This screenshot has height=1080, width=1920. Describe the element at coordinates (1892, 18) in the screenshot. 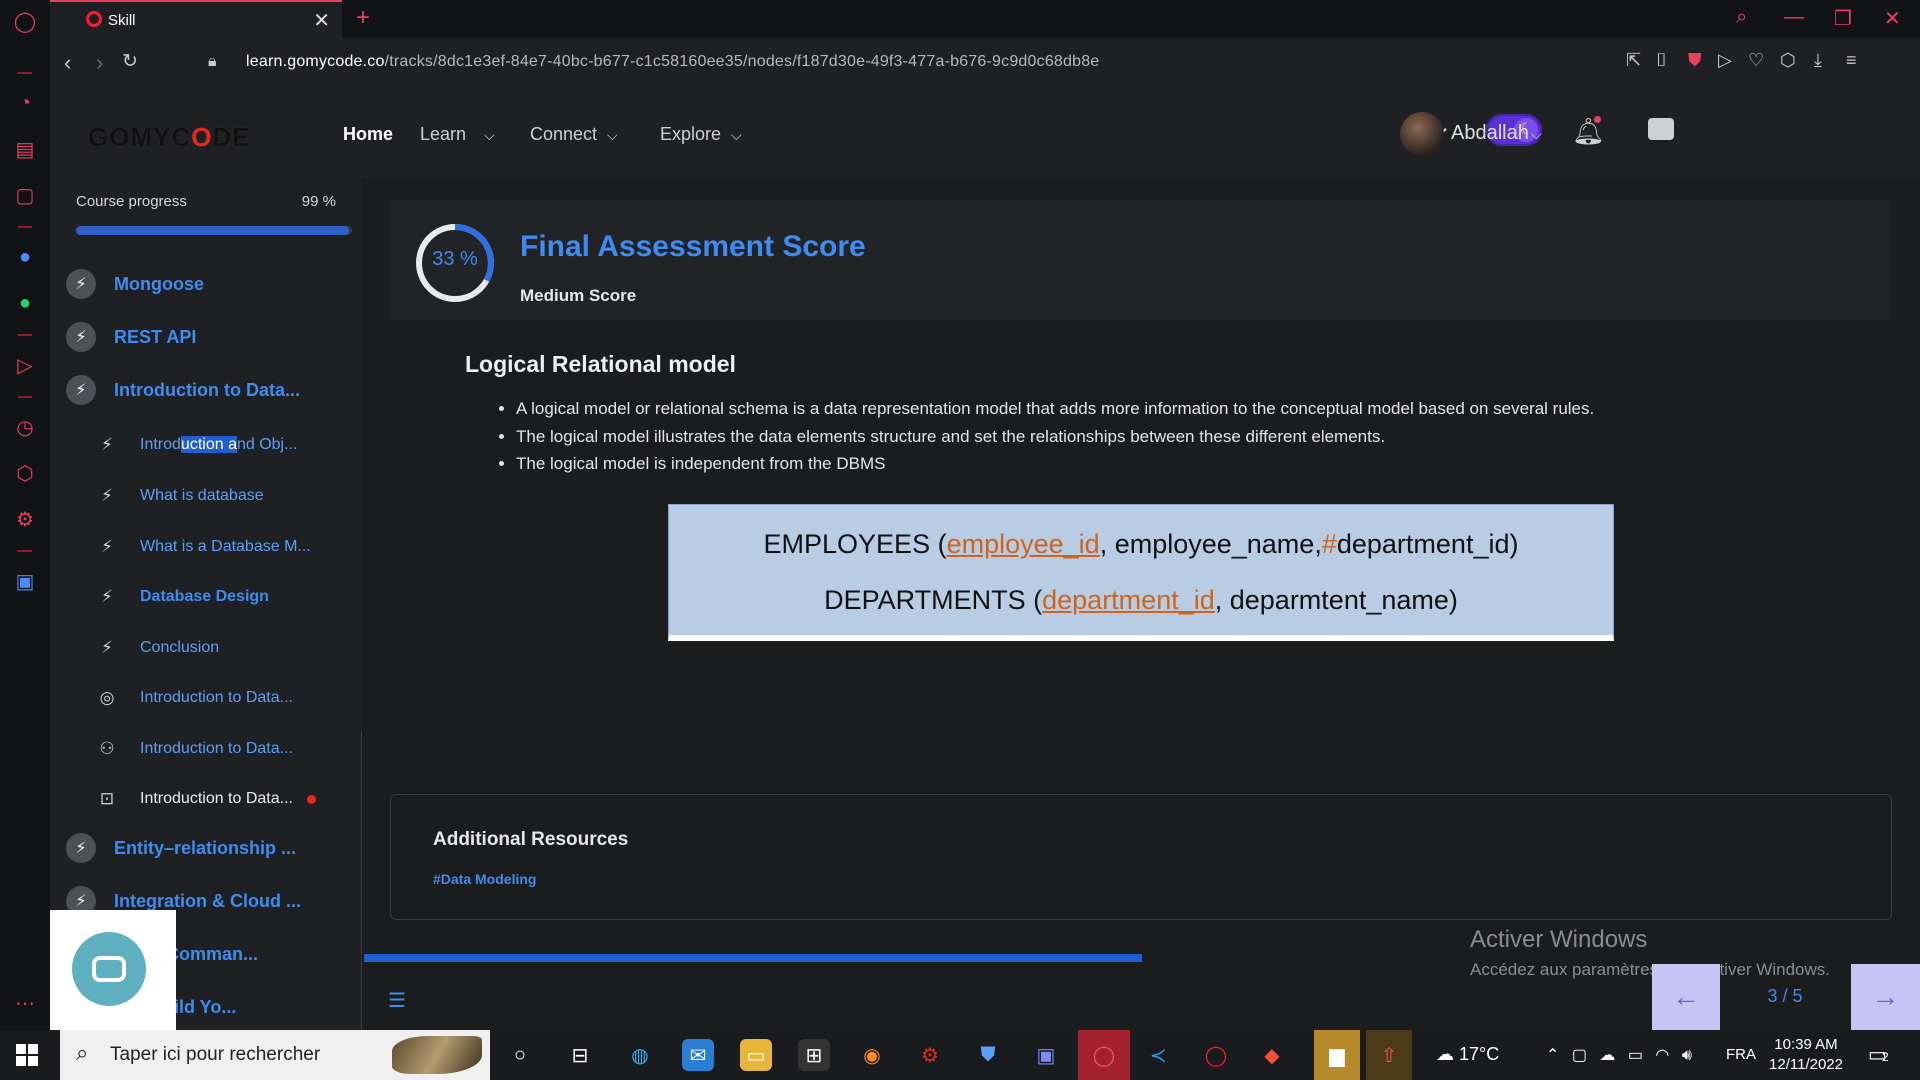

I see `close-window-button: ✕` at that location.